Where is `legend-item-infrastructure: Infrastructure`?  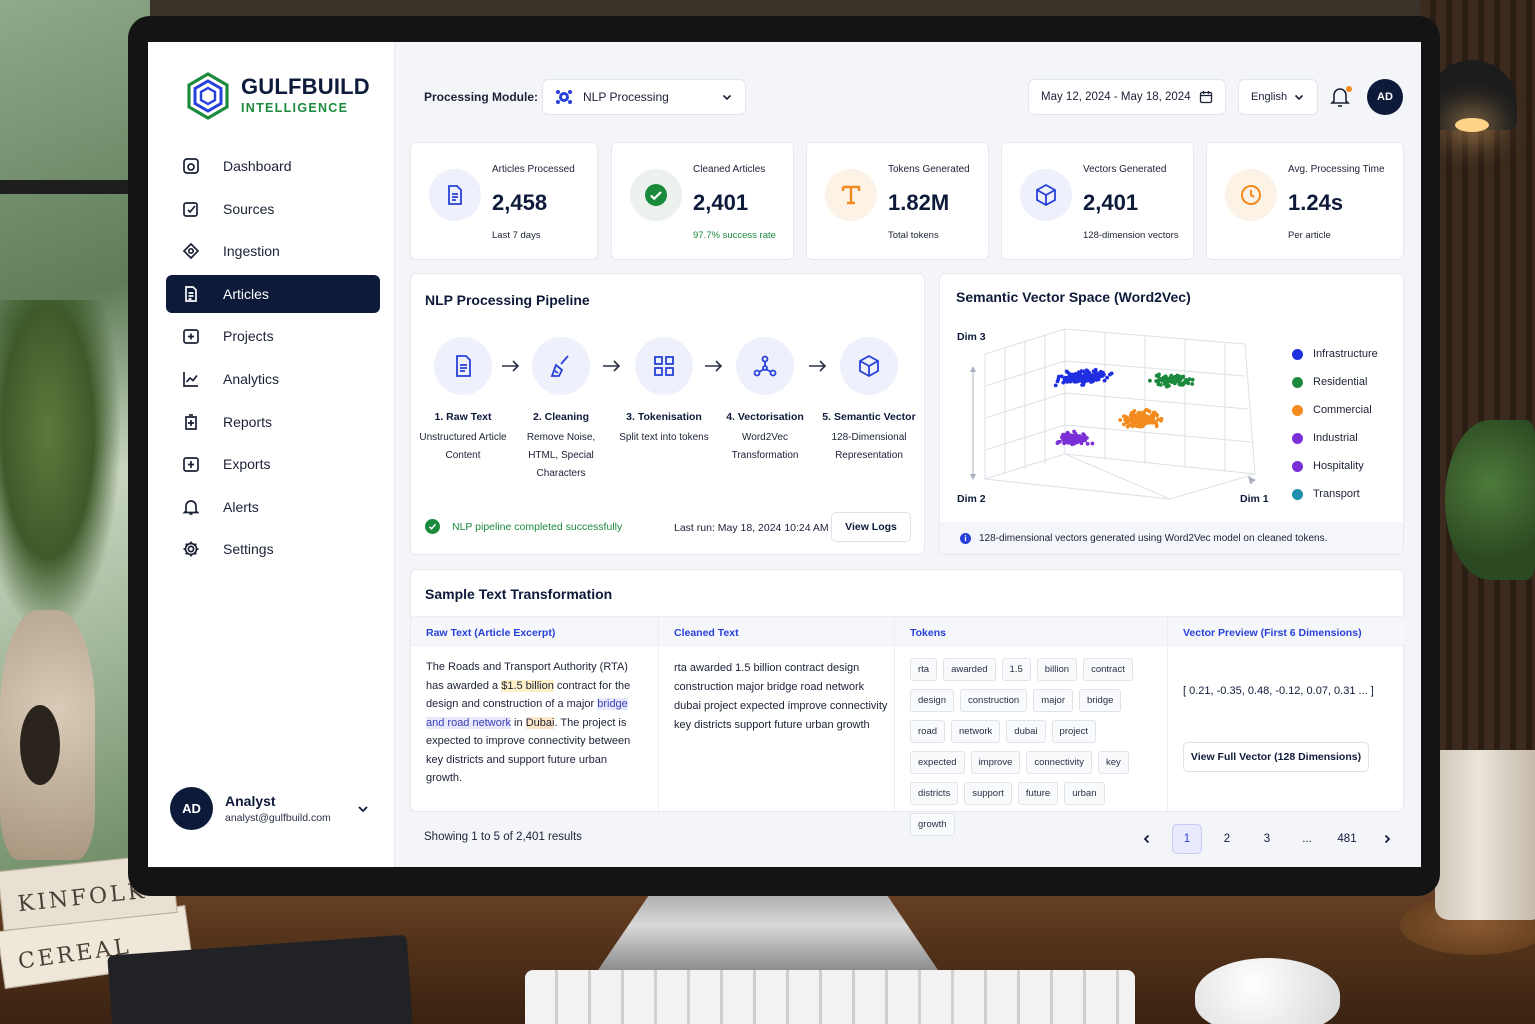 legend-item-infrastructure: Infrastructure is located at coordinates (1335, 354).